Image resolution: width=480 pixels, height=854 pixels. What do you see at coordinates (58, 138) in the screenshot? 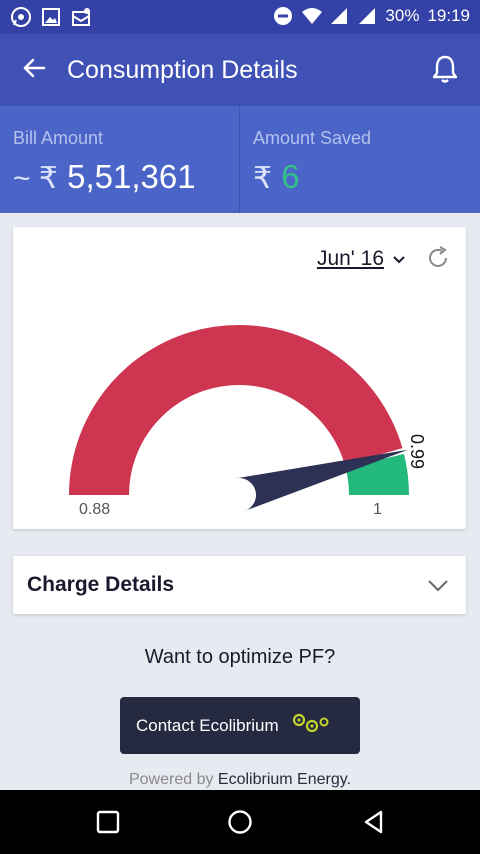
I see `bill-amount-label: Bill Amount` at bounding box center [58, 138].